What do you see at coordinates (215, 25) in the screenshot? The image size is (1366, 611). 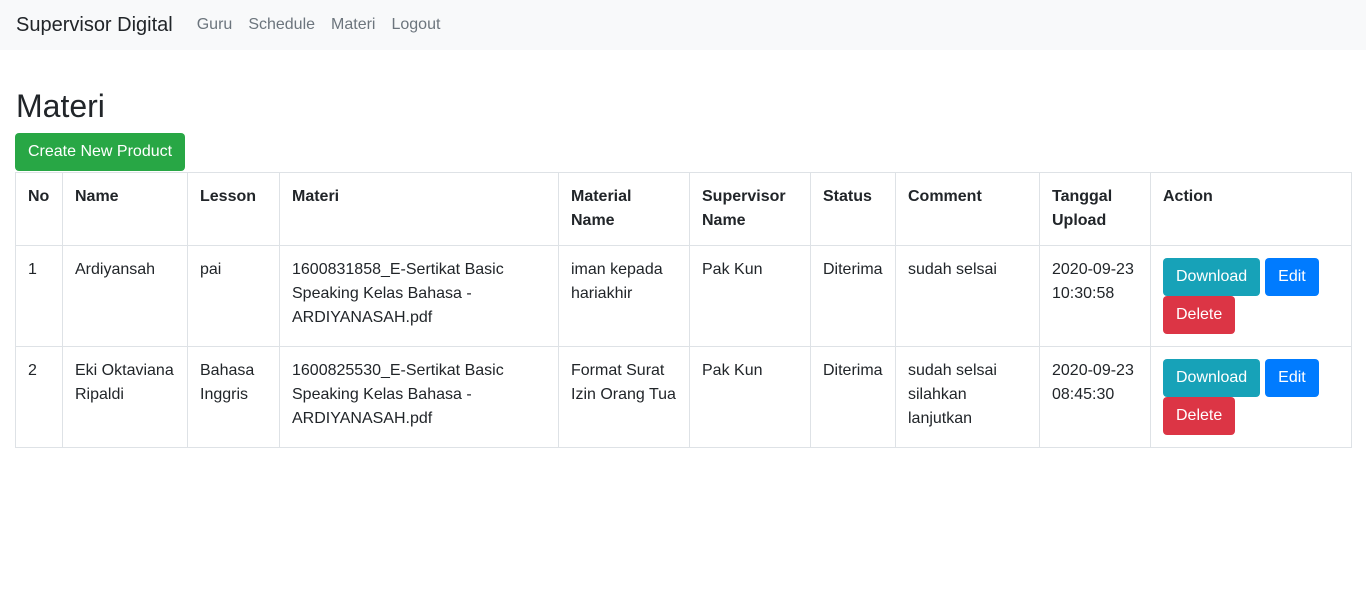 I see `nav-link-guru: Guru` at bounding box center [215, 25].